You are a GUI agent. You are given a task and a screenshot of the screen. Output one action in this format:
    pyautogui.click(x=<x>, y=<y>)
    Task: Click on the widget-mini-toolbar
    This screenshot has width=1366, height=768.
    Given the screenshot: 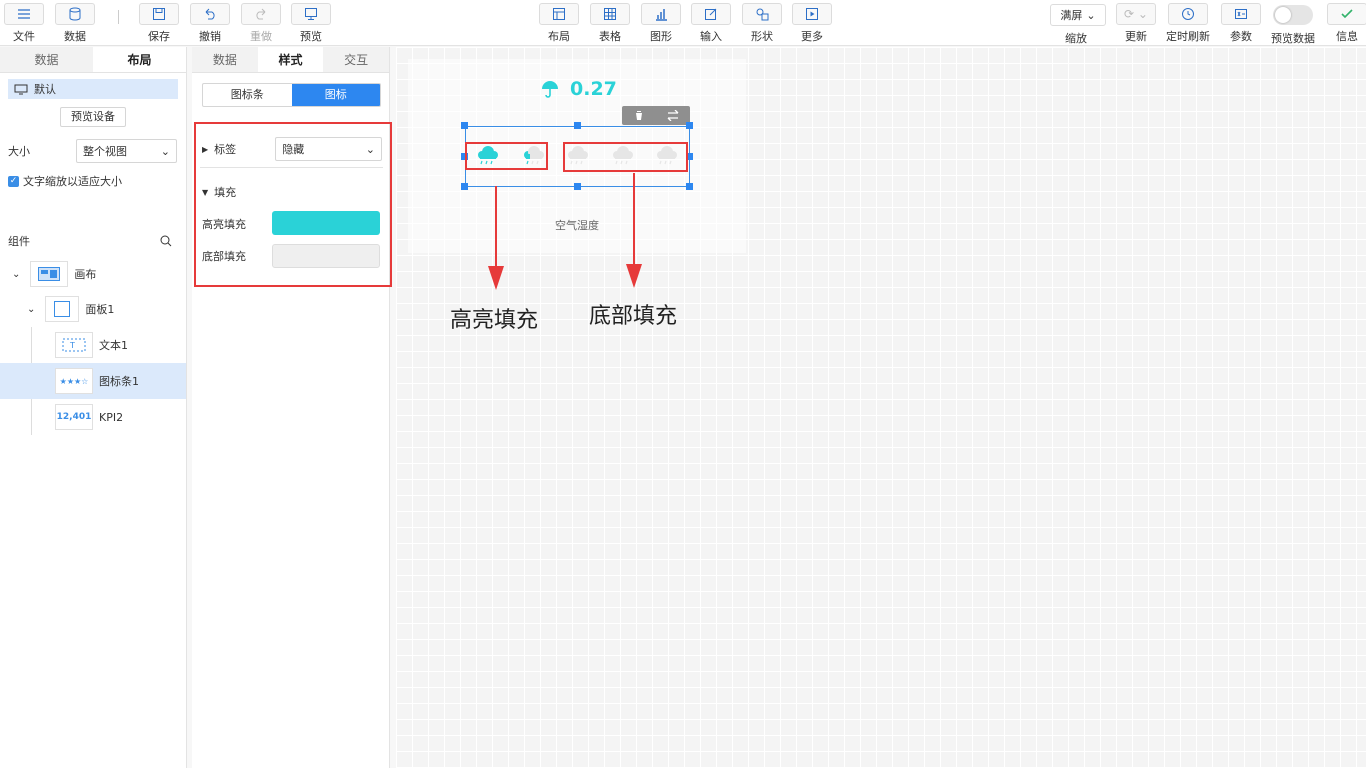 What is the action you would take?
    pyautogui.click(x=656, y=115)
    